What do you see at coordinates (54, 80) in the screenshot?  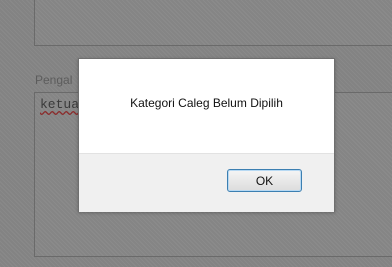 I see `field-label: Pengal` at bounding box center [54, 80].